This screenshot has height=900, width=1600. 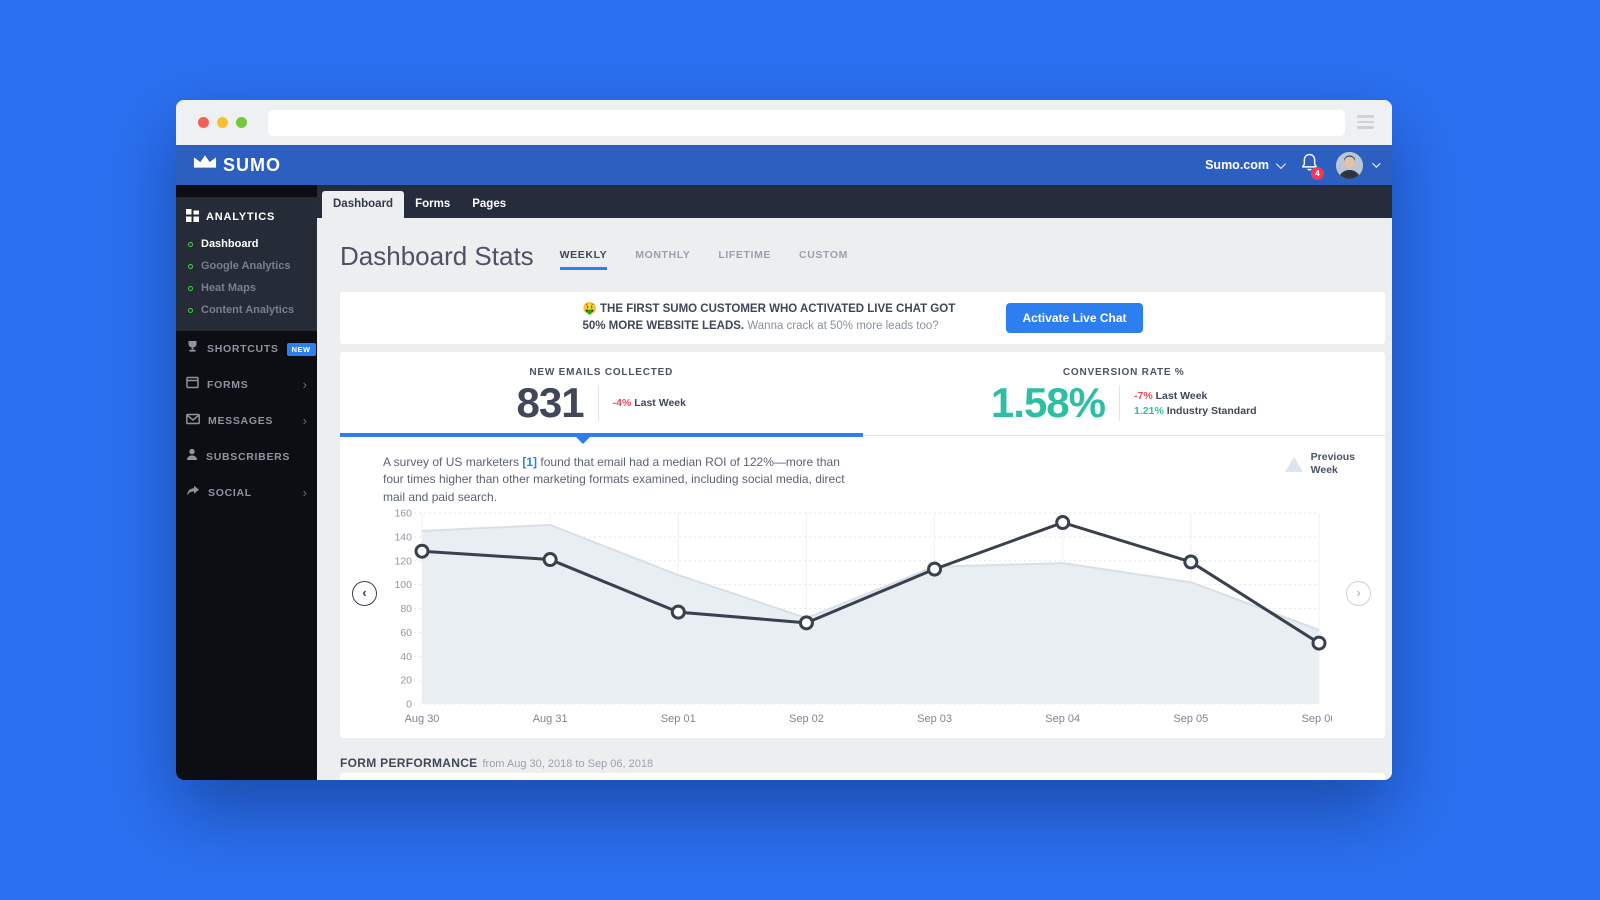 What do you see at coordinates (806, 123) in the screenshot?
I see `url-bar` at bounding box center [806, 123].